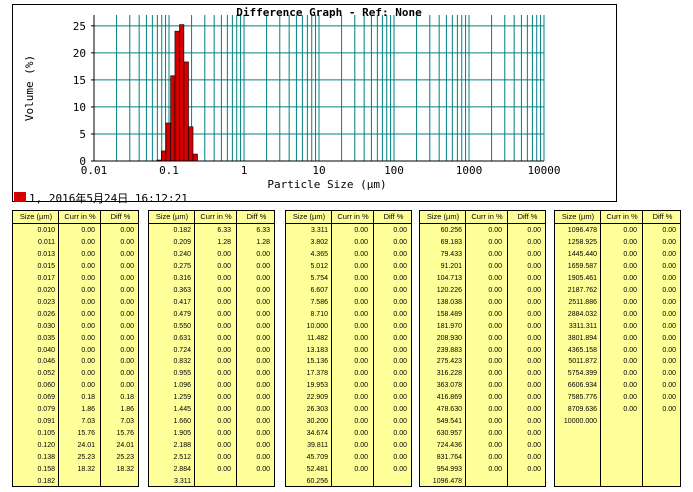 The height and width of the screenshot is (492, 693). What do you see at coordinates (317, 338) in the screenshot?
I see `size-cell: 11.482` at bounding box center [317, 338].